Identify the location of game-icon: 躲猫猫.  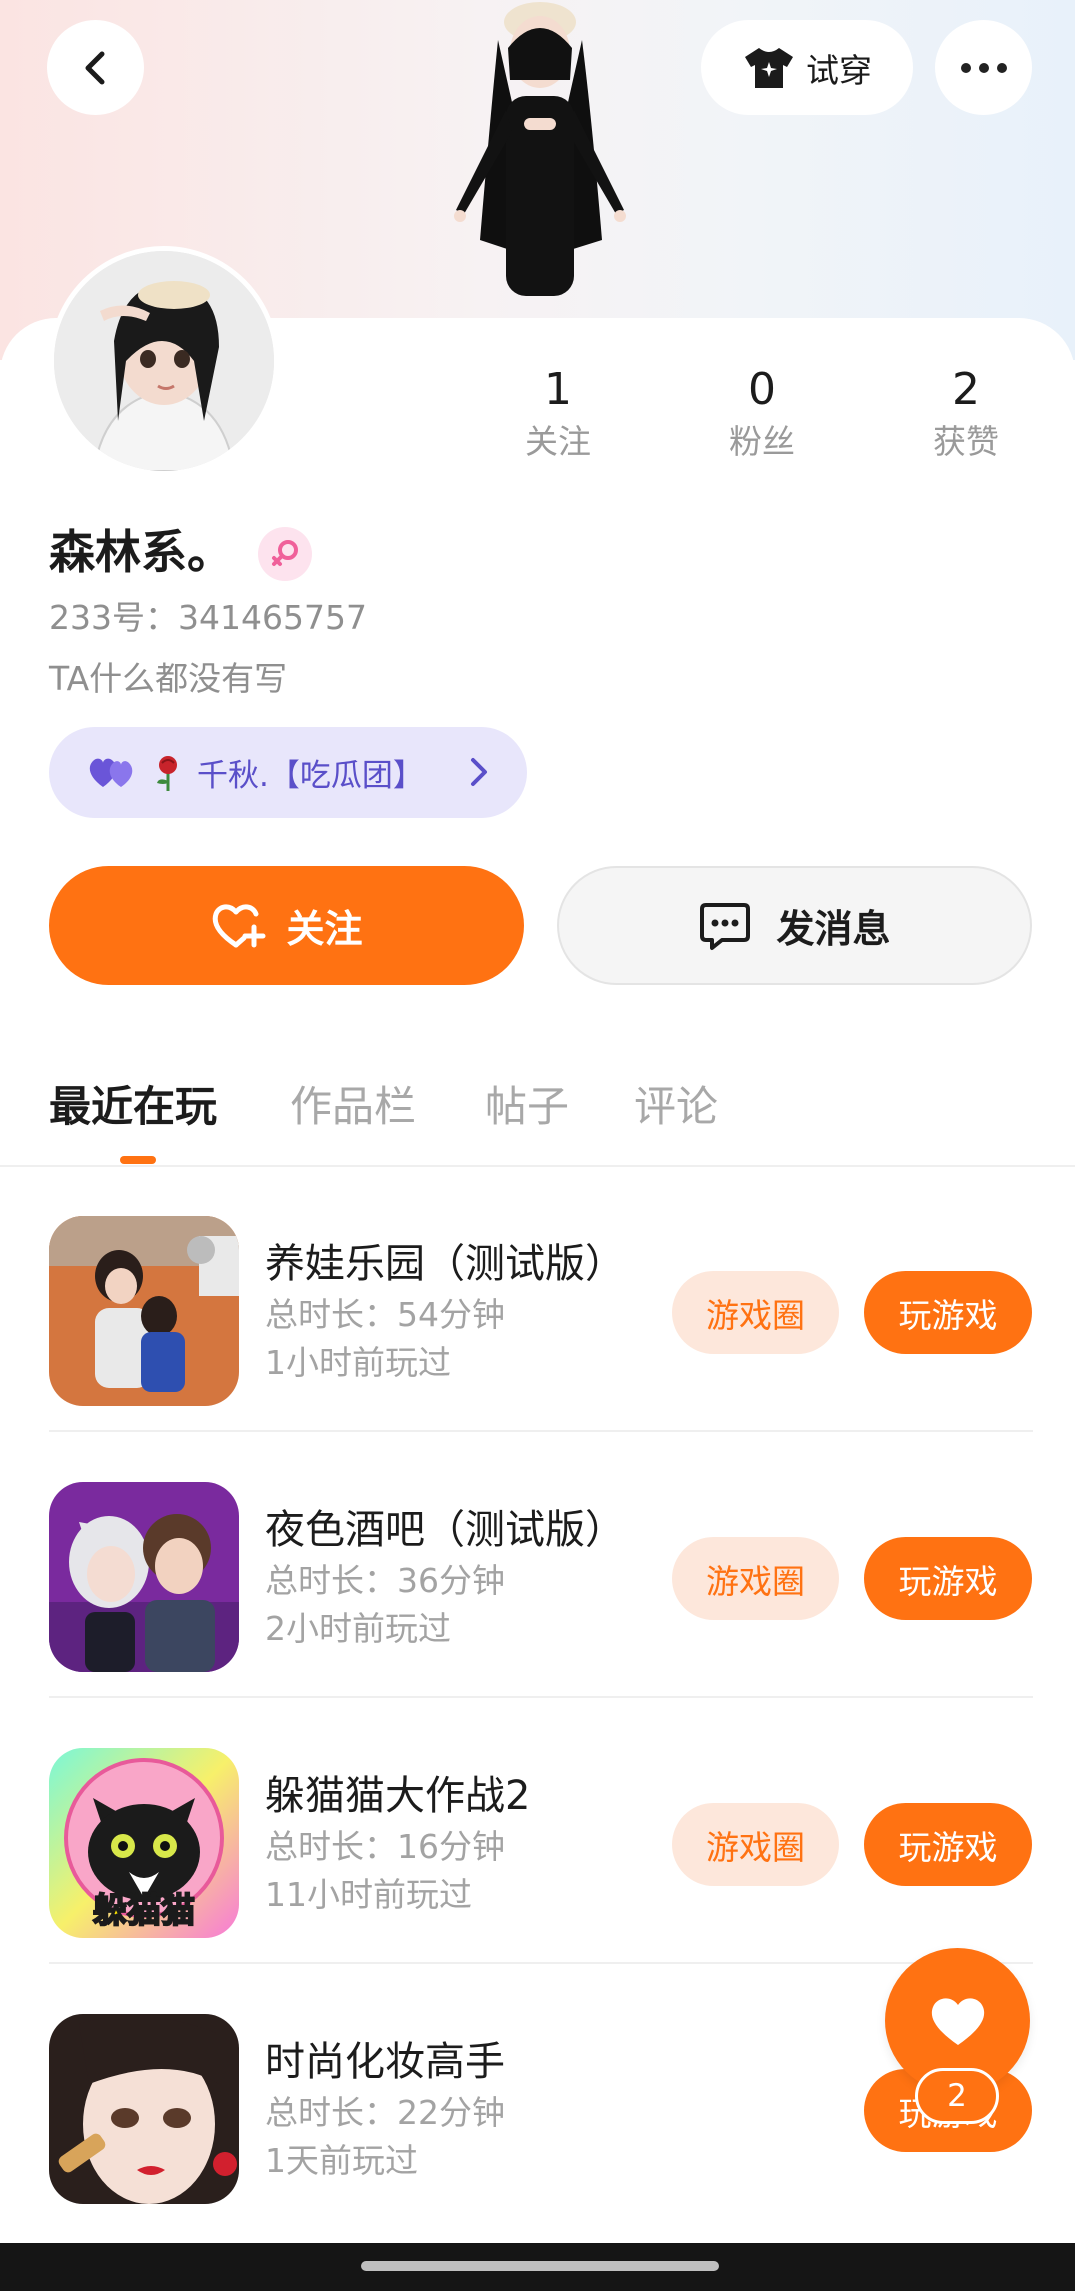
(144, 1843).